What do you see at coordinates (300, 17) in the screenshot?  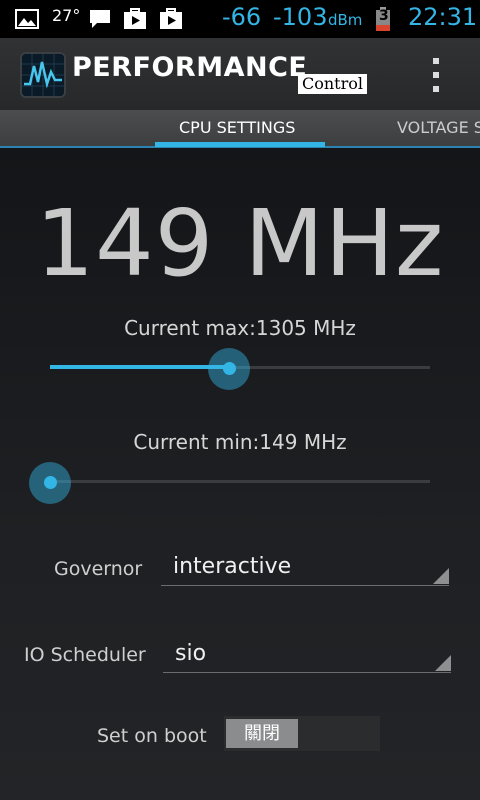 I see `signal-value-2: -103` at bounding box center [300, 17].